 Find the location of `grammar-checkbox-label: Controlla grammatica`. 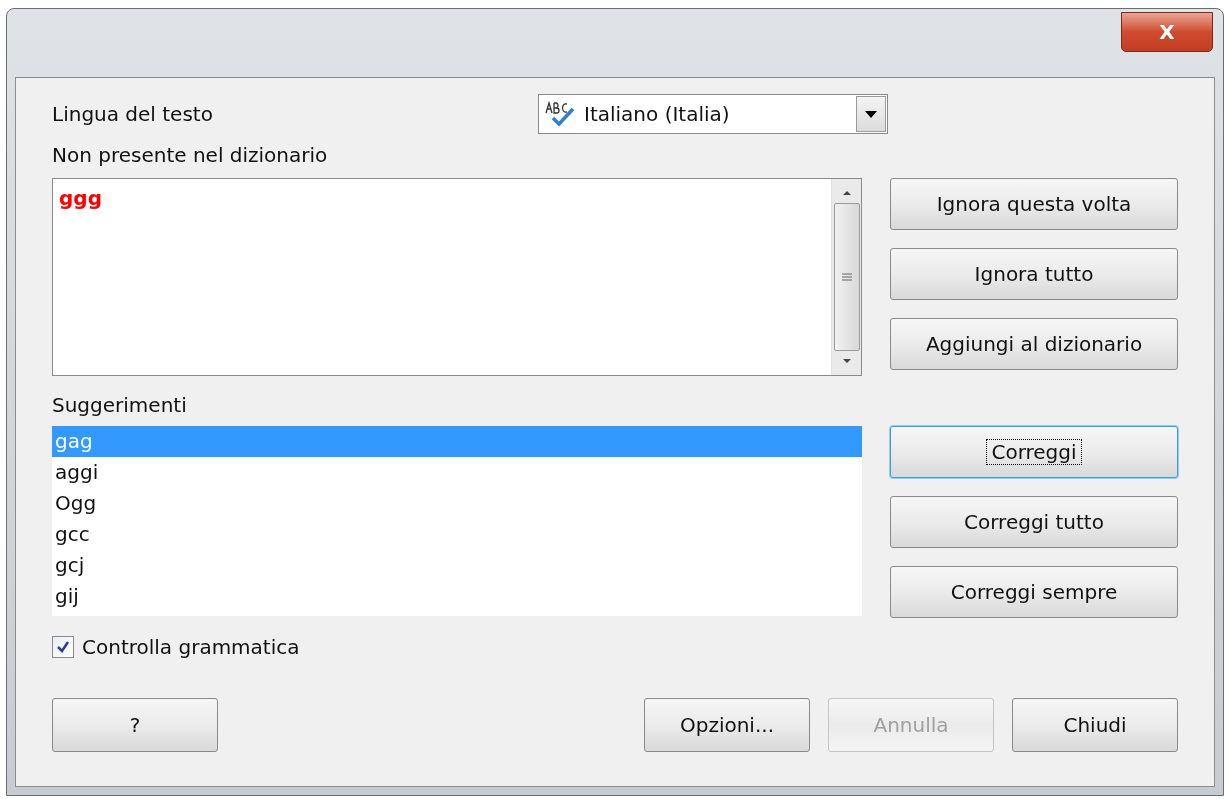

grammar-checkbox-label: Controlla grammatica is located at coordinates (191, 647).